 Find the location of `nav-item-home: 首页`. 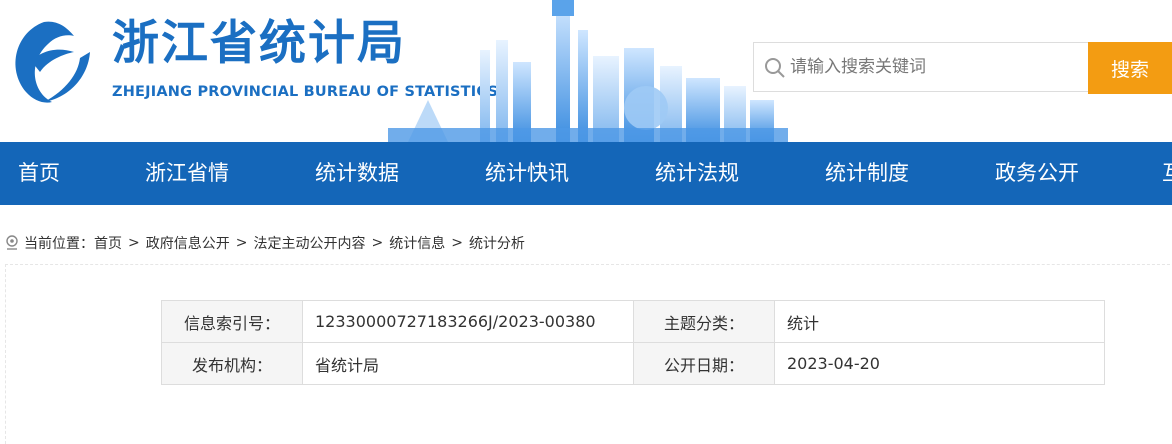

nav-item-home: 首页 is located at coordinates (39, 173).